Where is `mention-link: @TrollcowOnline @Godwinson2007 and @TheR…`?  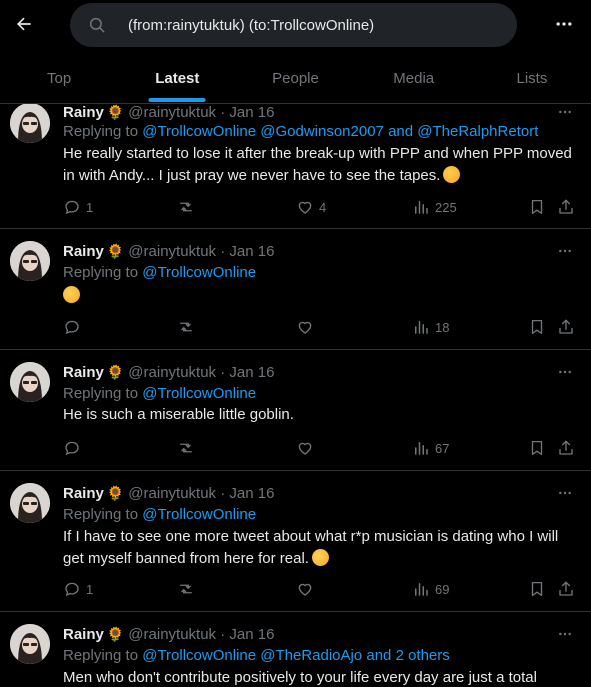
mention-link: @TrollcowOnline @Godwinson2007 and @TheR… is located at coordinates (340, 131).